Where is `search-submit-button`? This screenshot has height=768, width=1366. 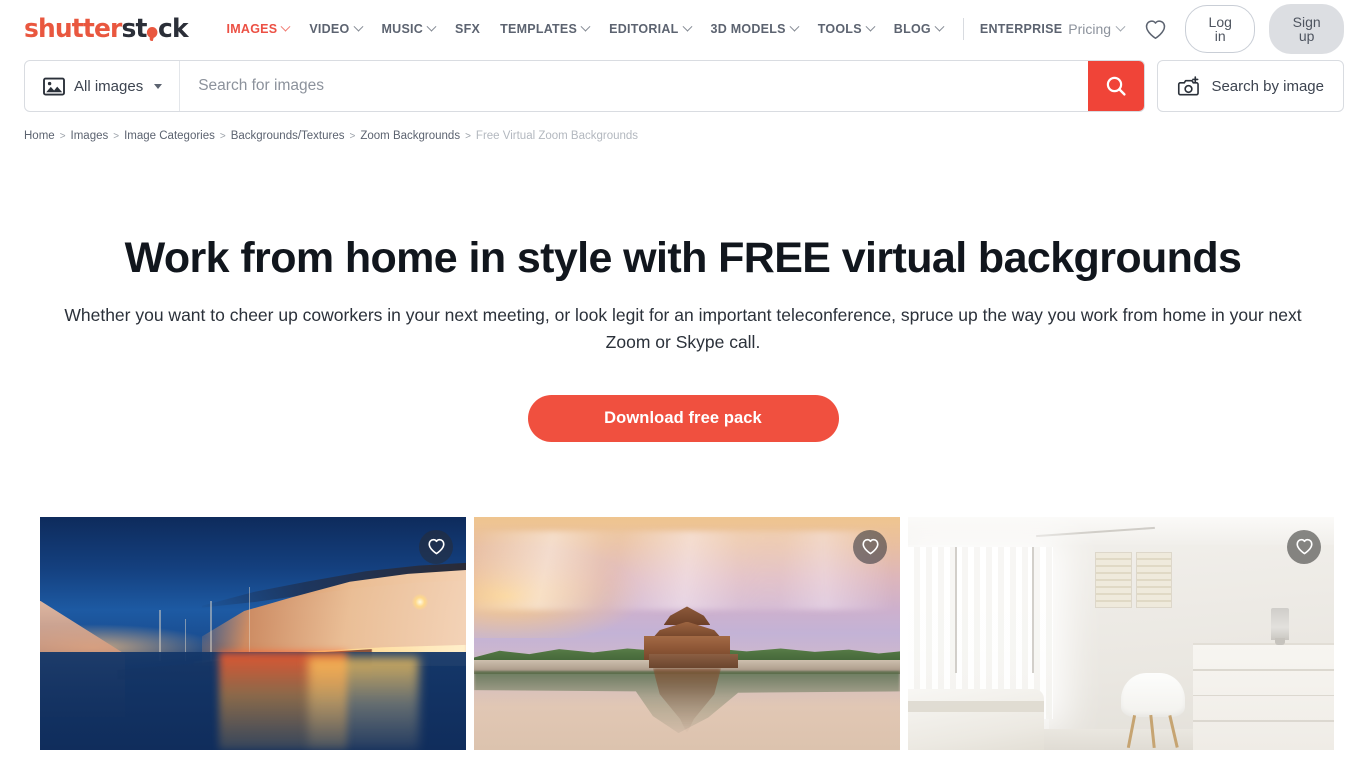 search-submit-button is located at coordinates (1116, 86).